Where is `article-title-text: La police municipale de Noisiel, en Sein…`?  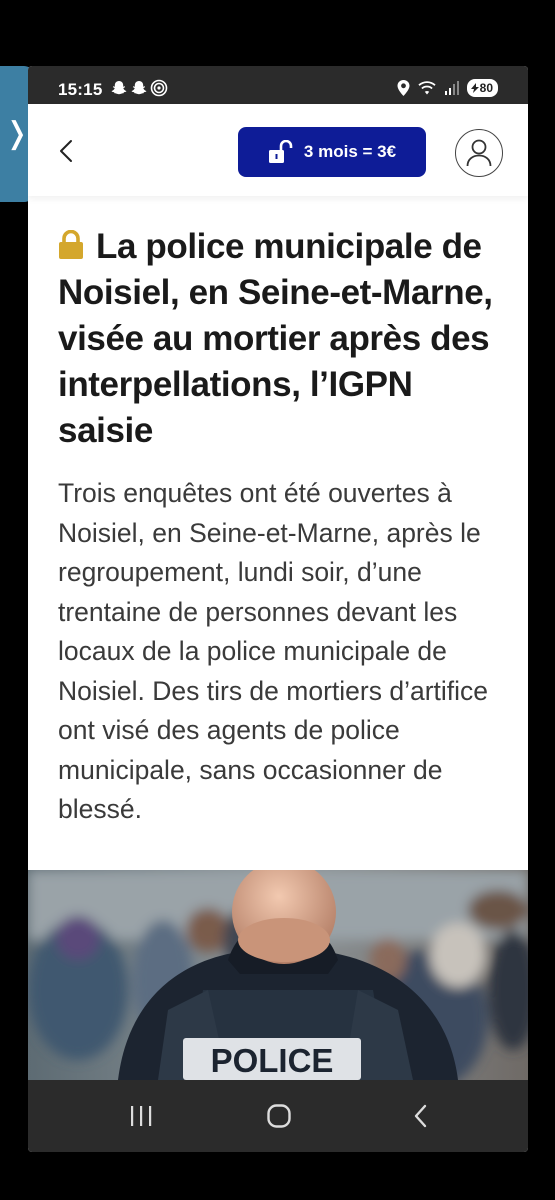
article-title-text: La police municipale de Noisiel, en Sein… is located at coordinates (275, 338).